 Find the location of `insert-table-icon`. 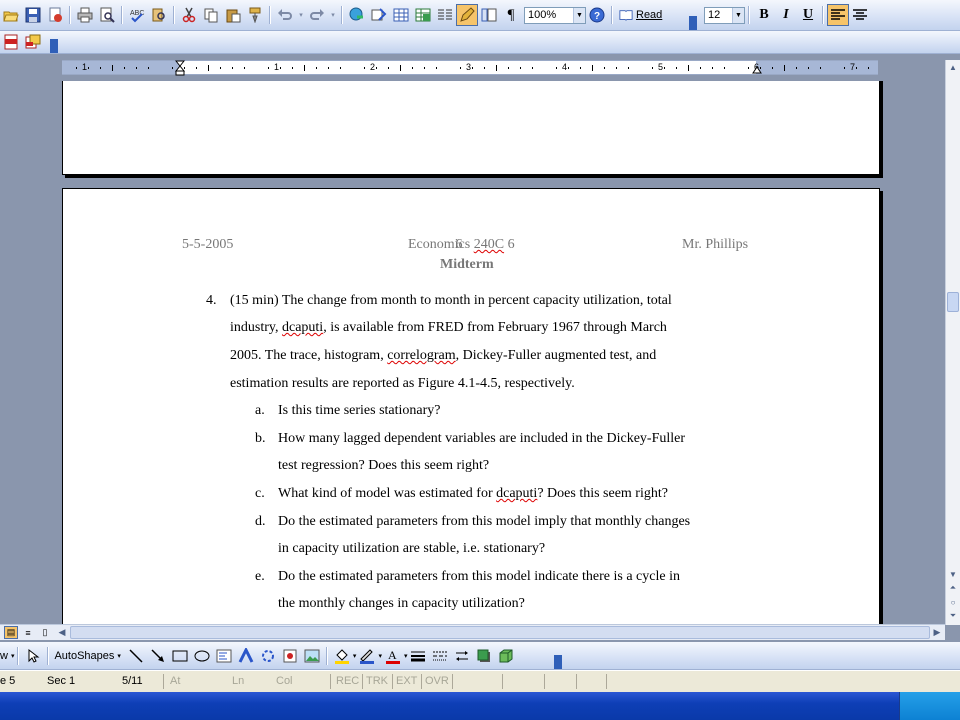

insert-table-icon is located at coordinates (401, 15).